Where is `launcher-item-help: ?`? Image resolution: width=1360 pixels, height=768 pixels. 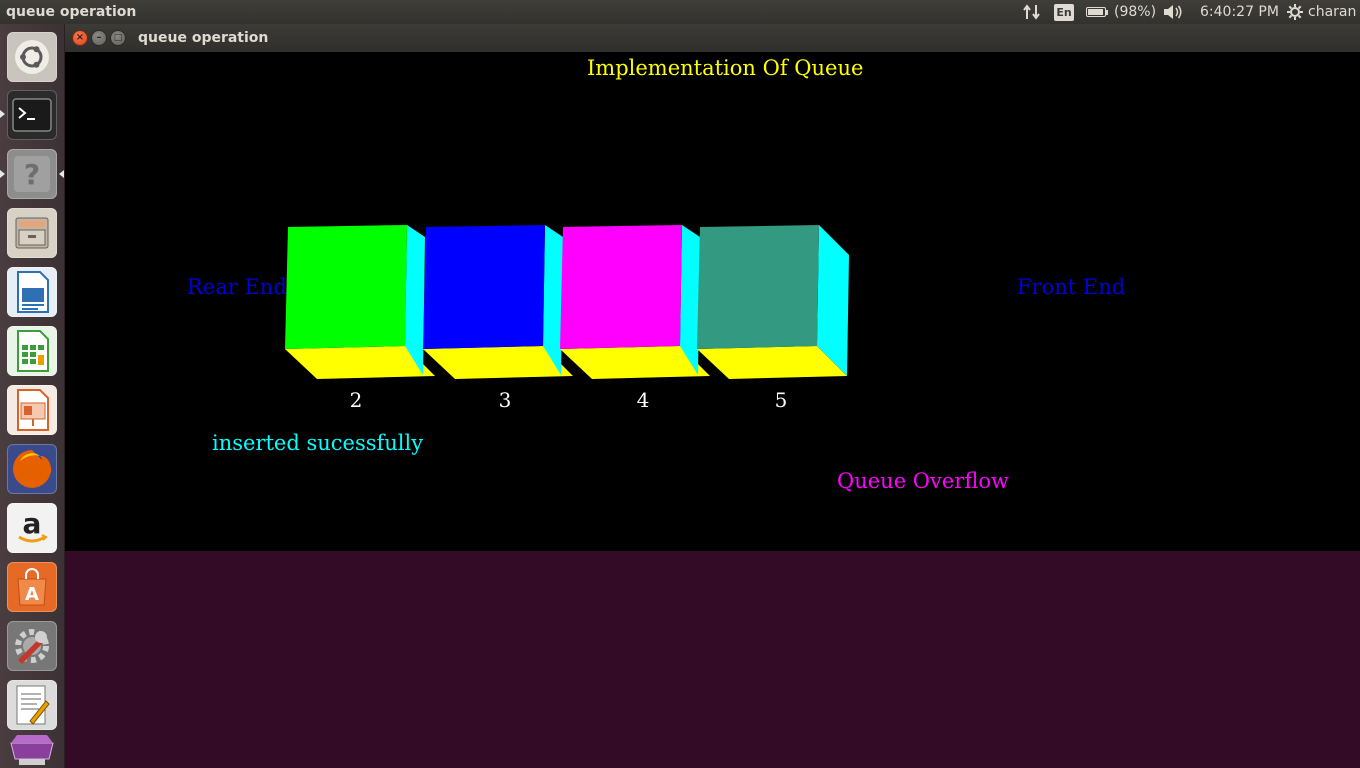
launcher-item-help: ? is located at coordinates (32, 174).